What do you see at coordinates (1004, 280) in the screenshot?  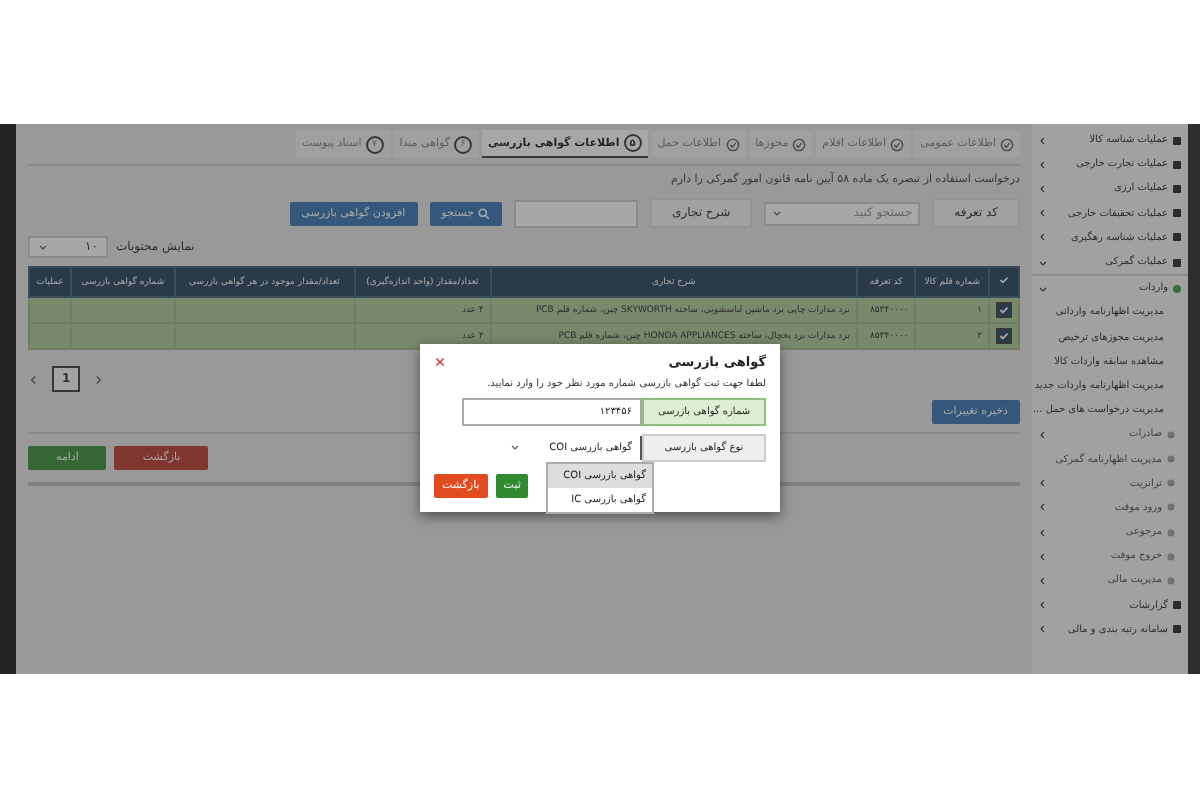 I see `check-icon` at bounding box center [1004, 280].